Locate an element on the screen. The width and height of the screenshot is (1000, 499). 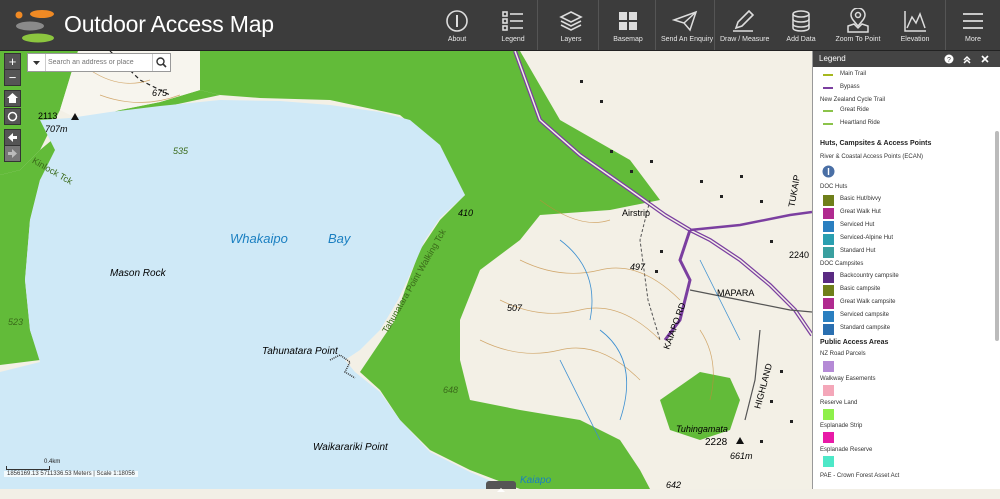
search-source-dropdown is located at coordinates (37, 62).